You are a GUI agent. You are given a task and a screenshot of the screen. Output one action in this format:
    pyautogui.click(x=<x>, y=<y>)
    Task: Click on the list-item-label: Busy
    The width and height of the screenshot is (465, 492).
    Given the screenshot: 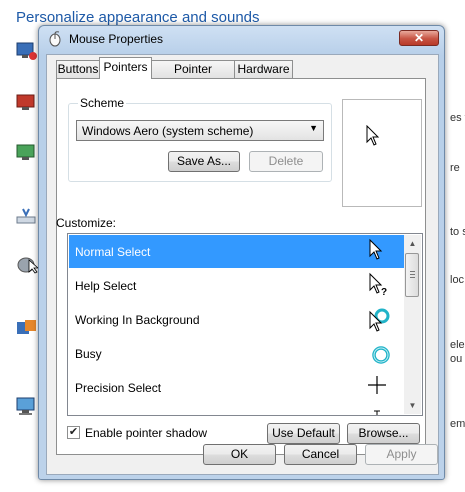 What is the action you would take?
    pyautogui.click(x=88, y=354)
    